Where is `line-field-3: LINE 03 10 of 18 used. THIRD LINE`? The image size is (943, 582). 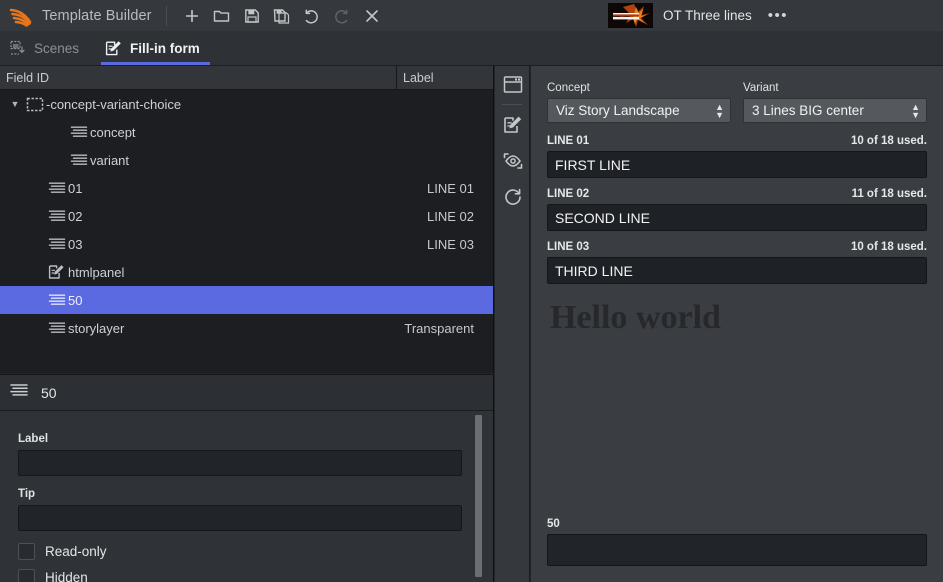 line-field-3: LINE 03 10 of 18 used. THIRD LINE is located at coordinates (737, 262).